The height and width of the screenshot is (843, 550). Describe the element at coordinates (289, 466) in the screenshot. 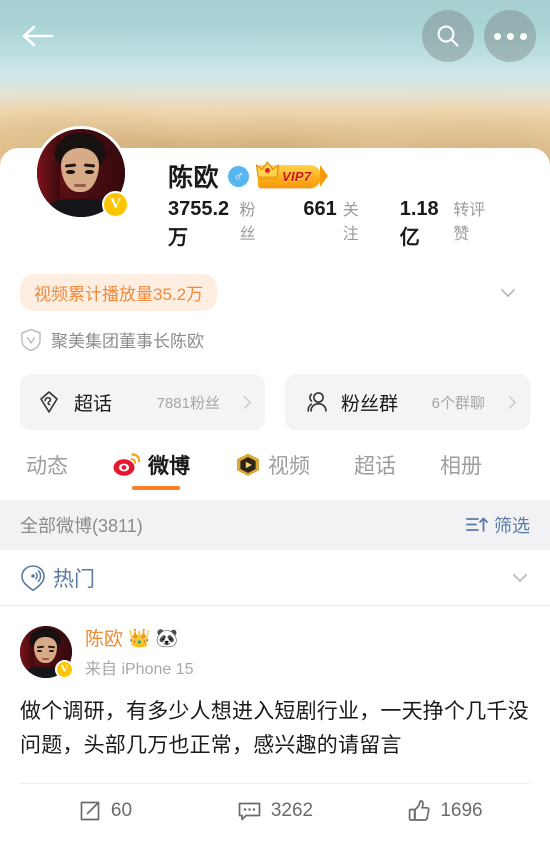

I see `tab-label: 视频` at that location.